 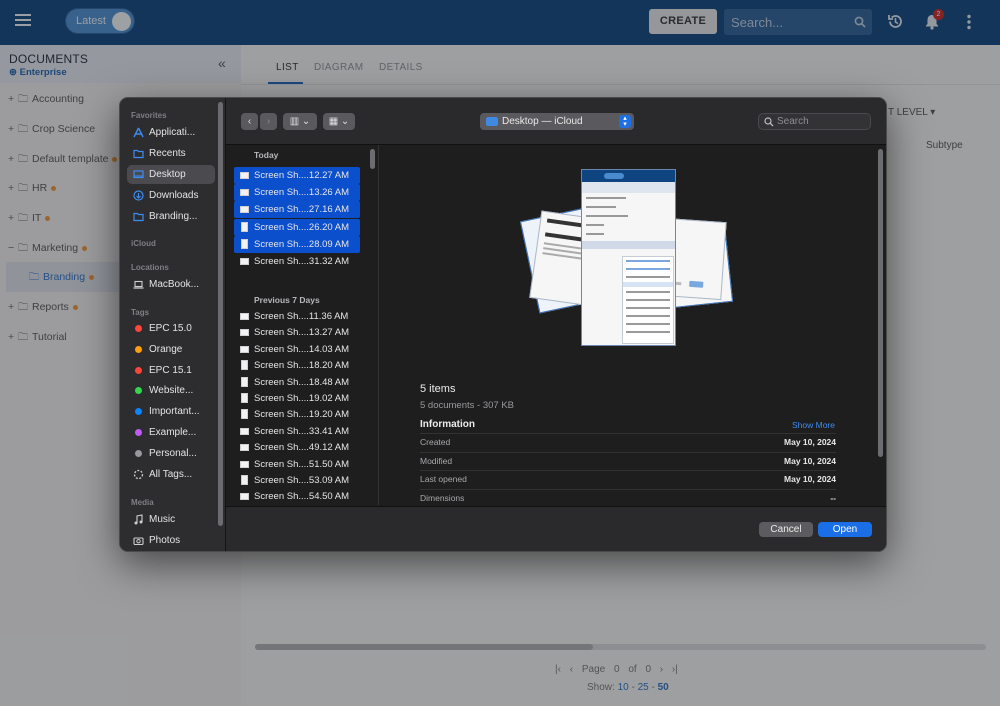 What do you see at coordinates (138, 195) in the screenshot?
I see `download-icon` at bounding box center [138, 195].